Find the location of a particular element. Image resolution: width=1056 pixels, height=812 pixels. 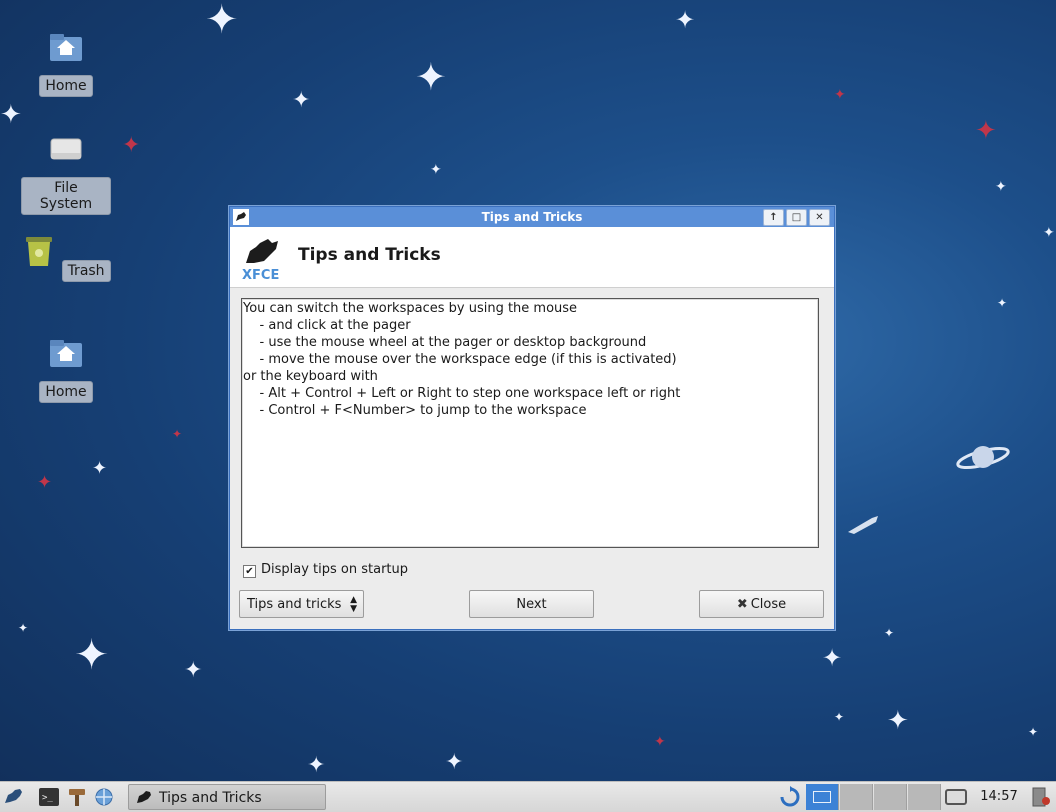

select-arrows-icon: ▲ ▼ is located at coordinates (353, 604).